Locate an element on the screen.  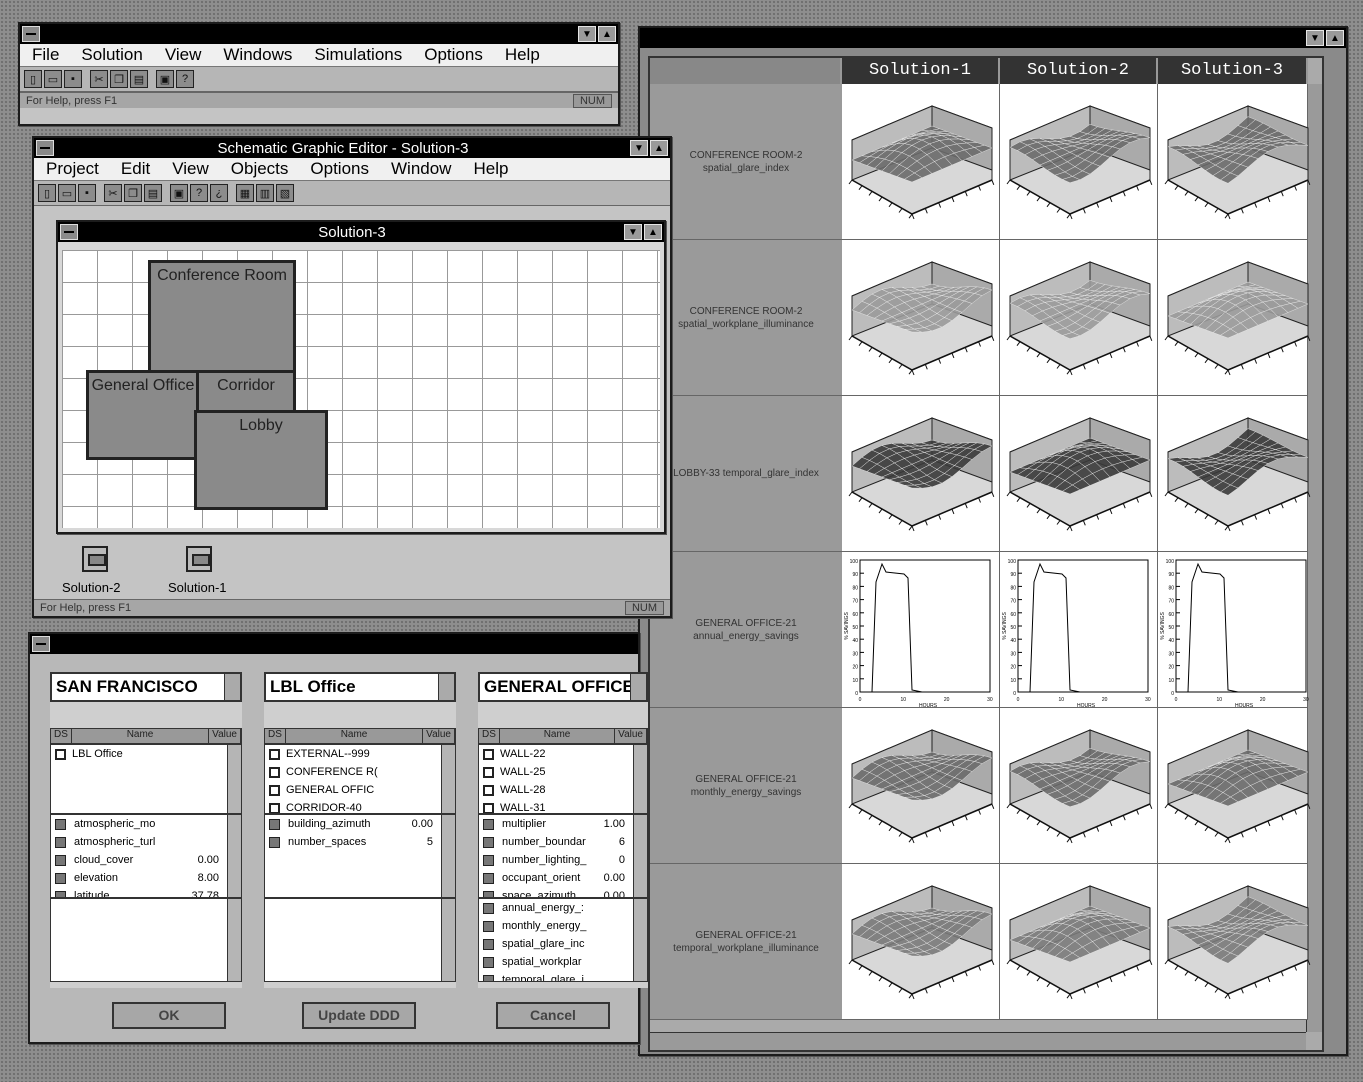
print-schematic-icon: ▣ is located at coordinates (179, 193).